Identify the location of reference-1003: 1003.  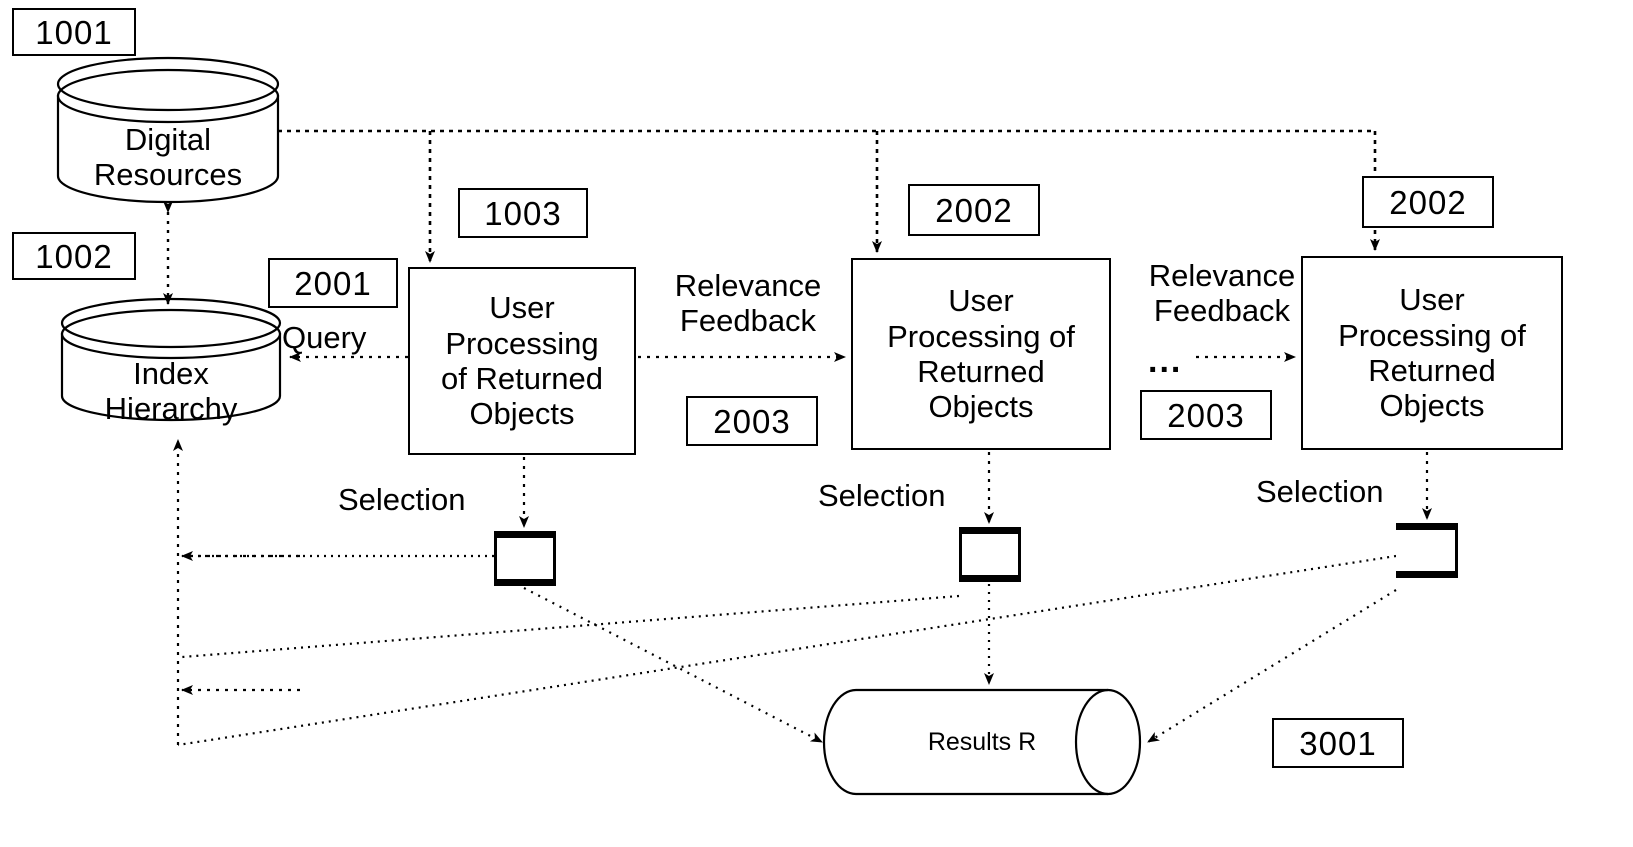
(523, 213).